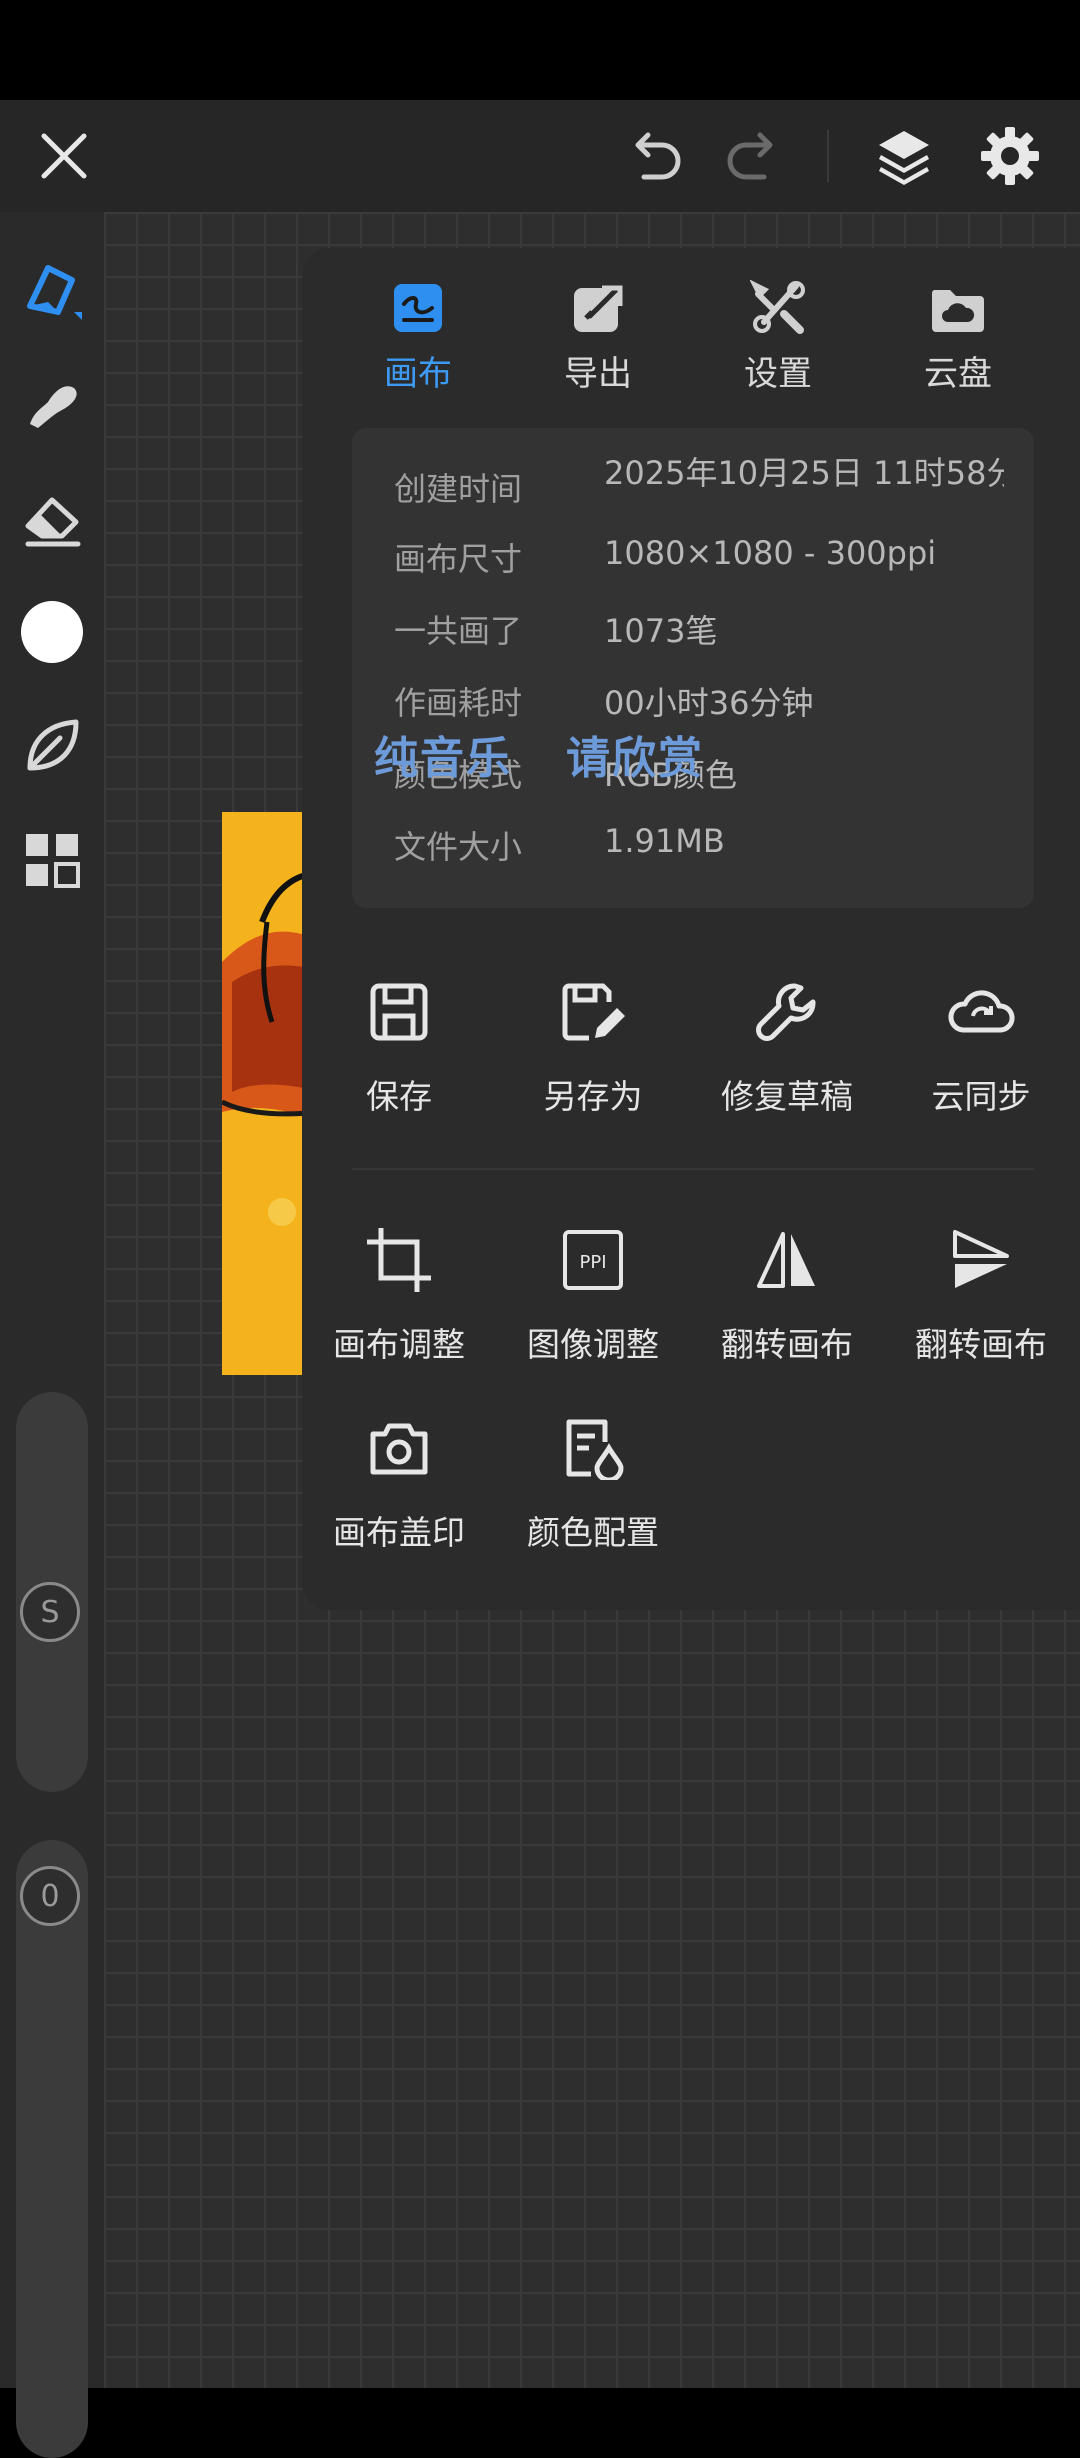 The height and width of the screenshot is (2458, 1080). Describe the element at coordinates (458, 559) in the screenshot. I see `info-key: 画布尺寸` at that location.